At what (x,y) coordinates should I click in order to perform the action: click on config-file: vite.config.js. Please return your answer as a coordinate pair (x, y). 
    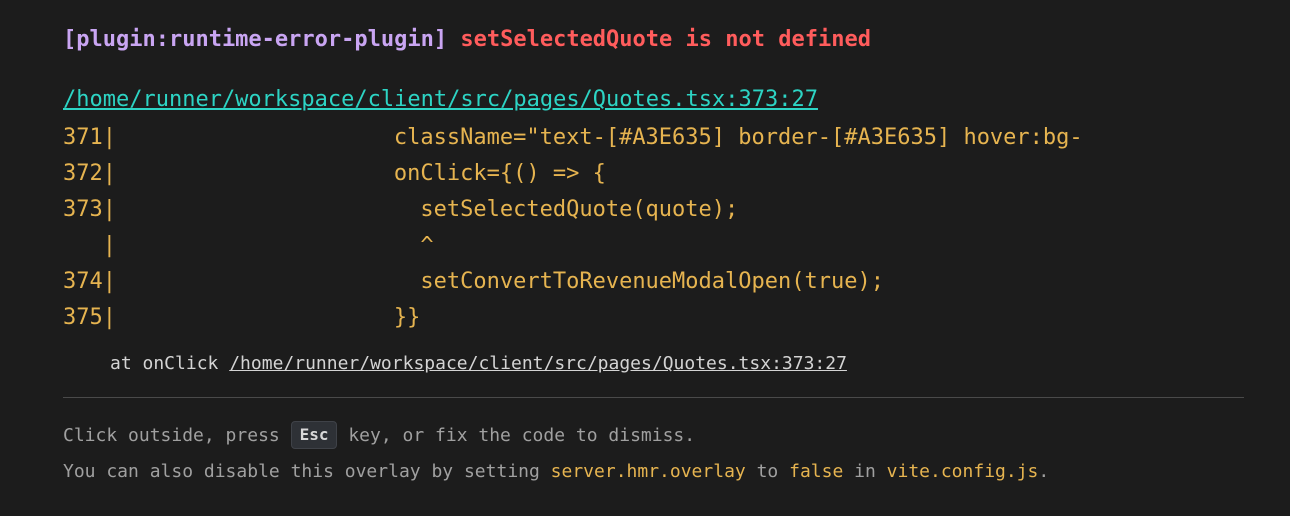
    Looking at the image, I should click on (962, 471).